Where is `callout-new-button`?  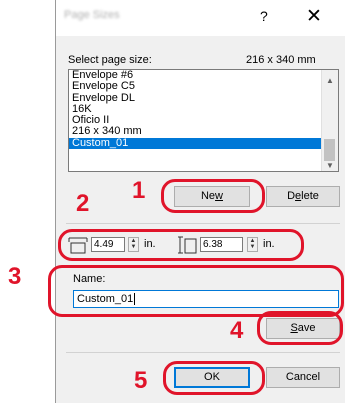
callout-new-button is located at coordinates (213, 196).